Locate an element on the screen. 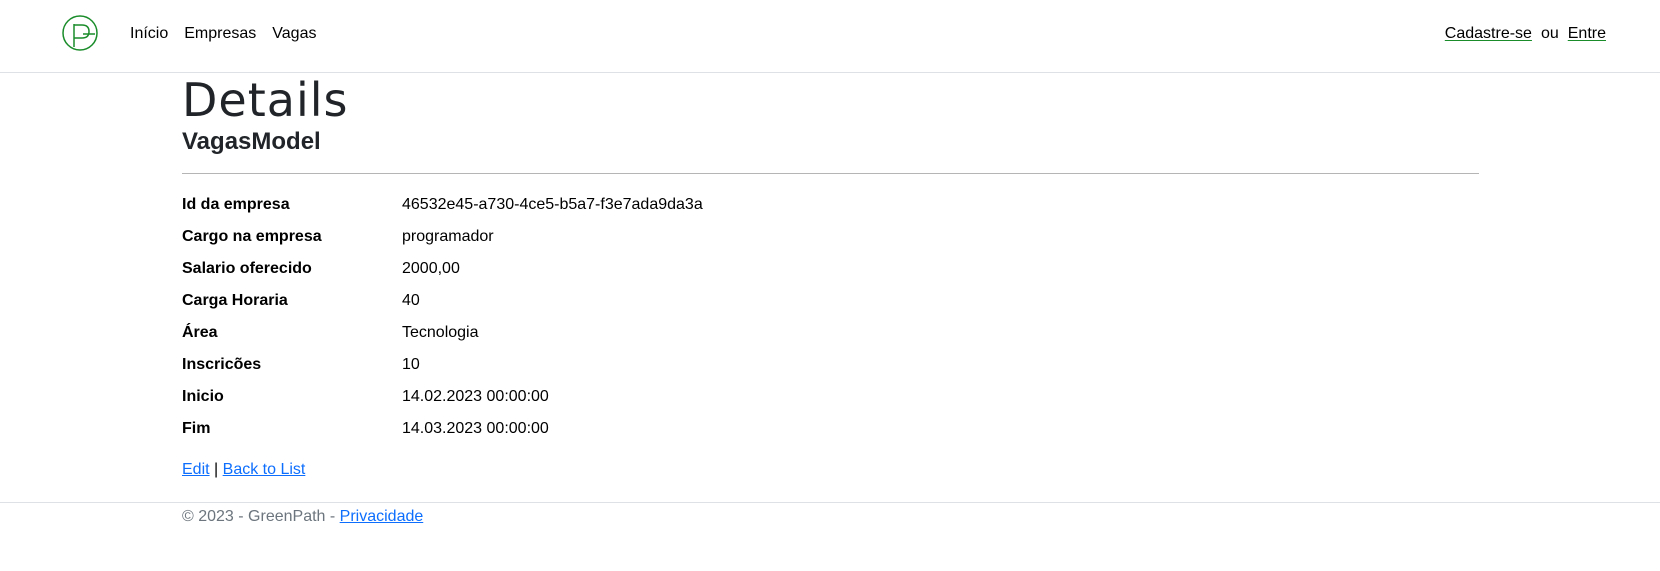 The image size is (1660, 571). detail-value: 2000,00 is located at coordinates (431, 268).